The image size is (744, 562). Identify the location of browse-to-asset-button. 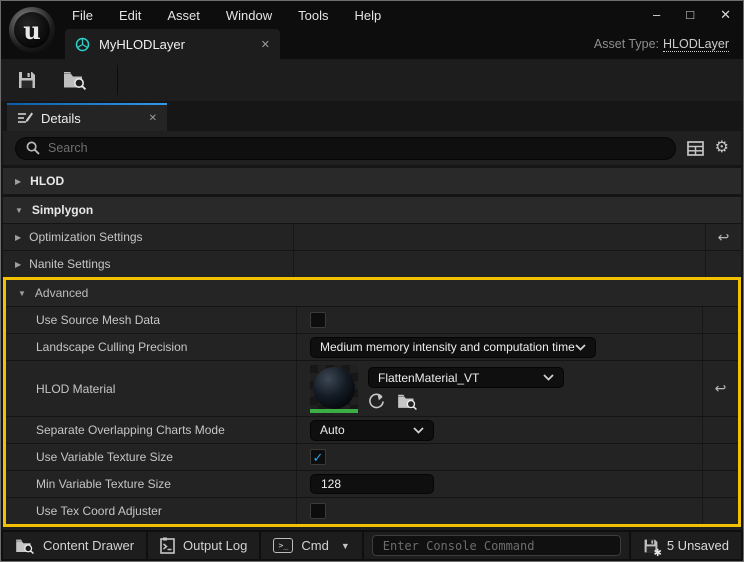
(75, 80).